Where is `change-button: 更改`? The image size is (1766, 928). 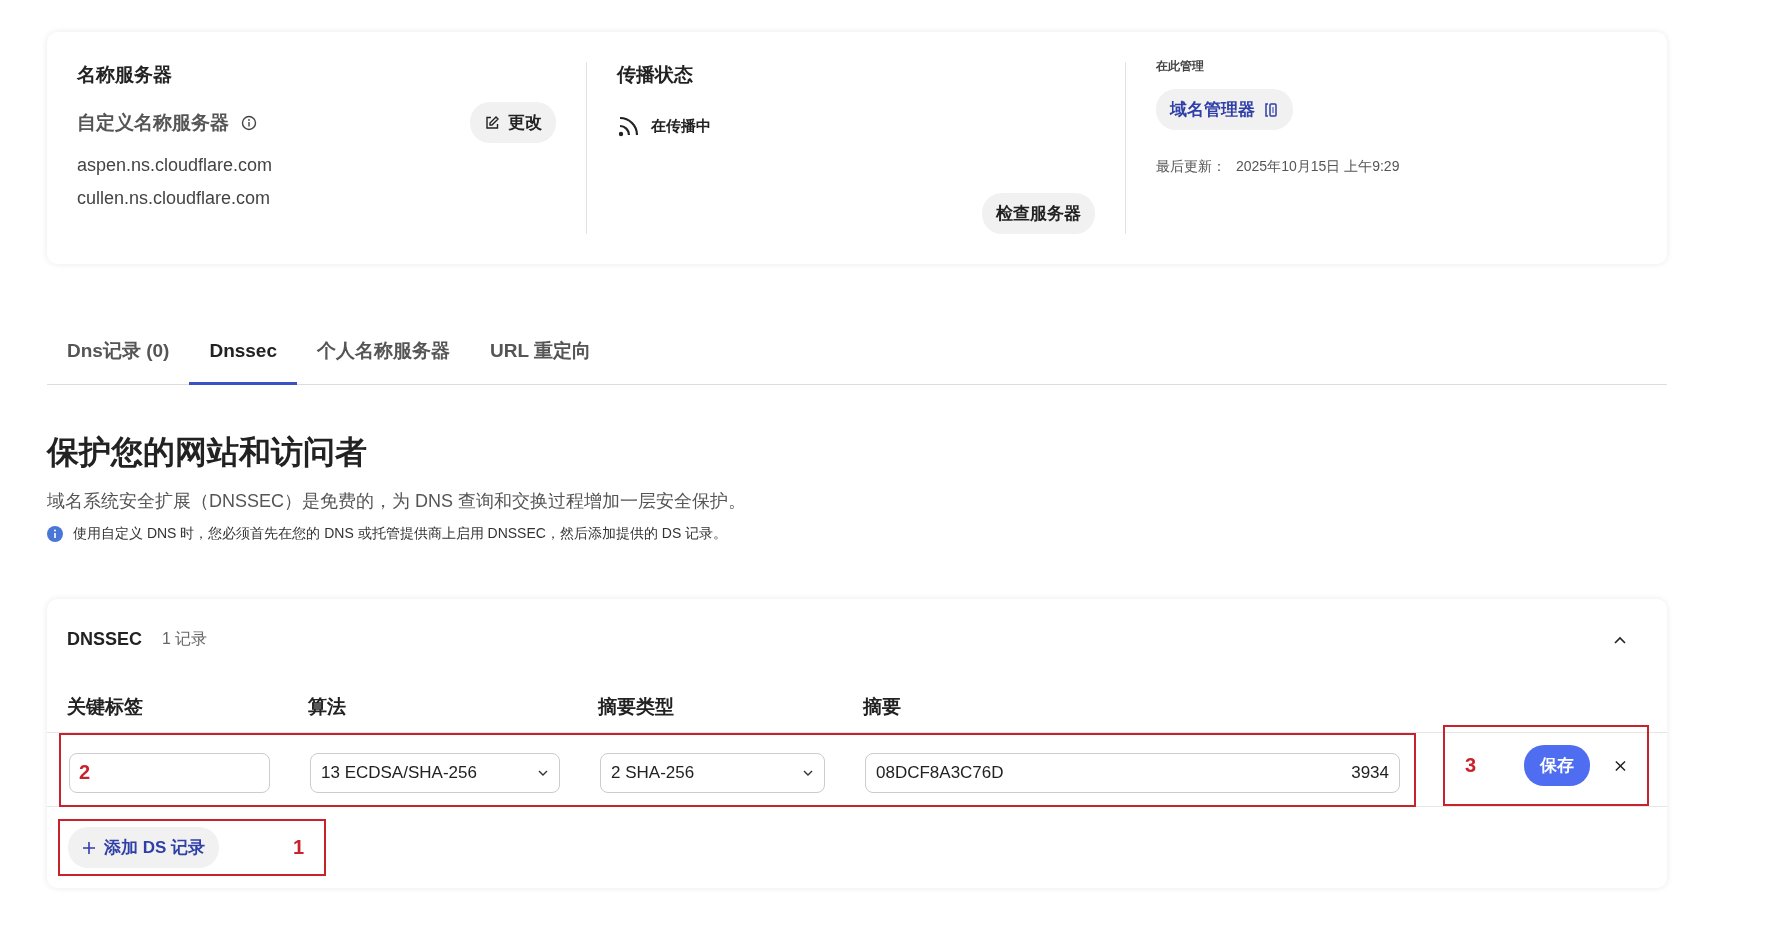 change-button: 更改 is located at coordinates (513, 122).